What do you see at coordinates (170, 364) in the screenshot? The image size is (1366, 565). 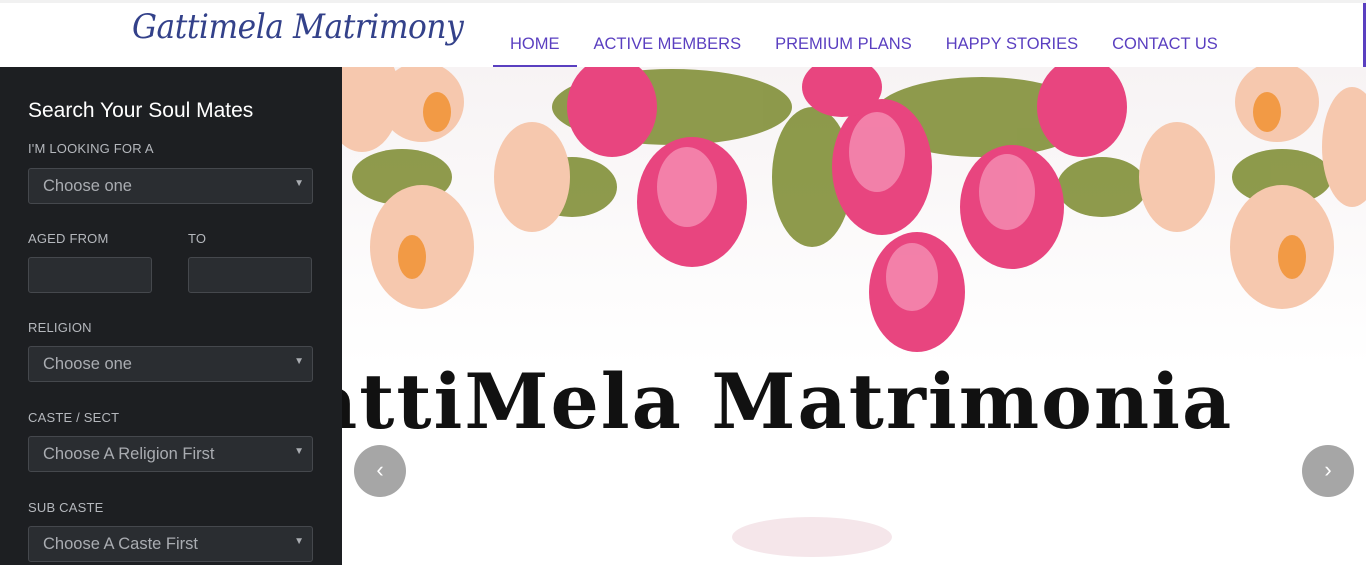 I see `religion-select: Choose one ▼` at bounding box center [170, 364].